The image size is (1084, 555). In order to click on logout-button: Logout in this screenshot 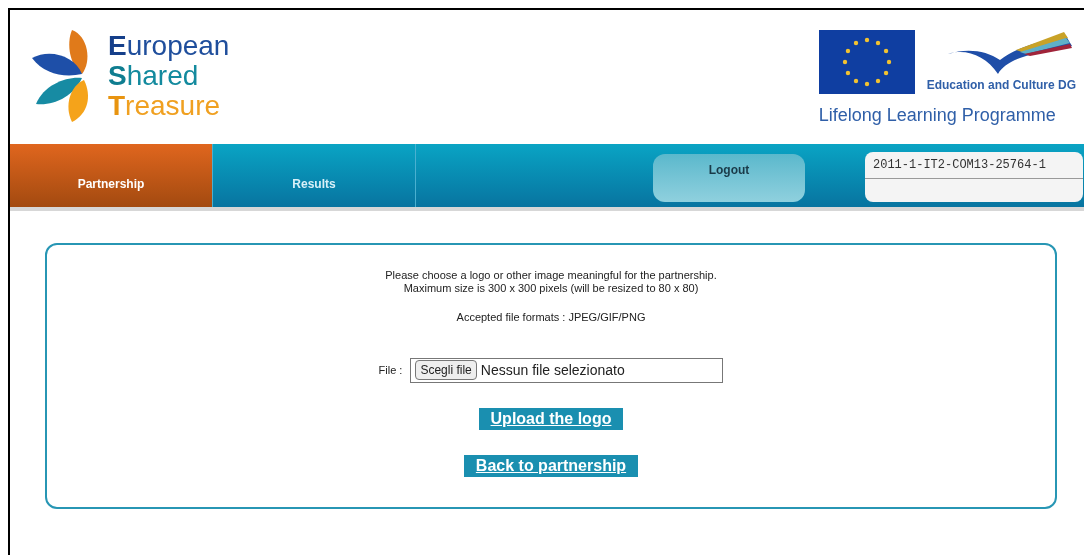, I will do `click(729, 178)`.